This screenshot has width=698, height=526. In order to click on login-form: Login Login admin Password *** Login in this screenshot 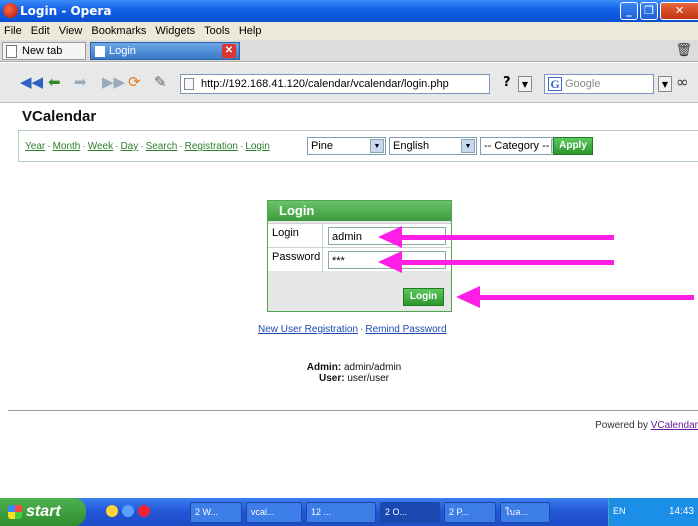, I will do `click(359, 256)`.